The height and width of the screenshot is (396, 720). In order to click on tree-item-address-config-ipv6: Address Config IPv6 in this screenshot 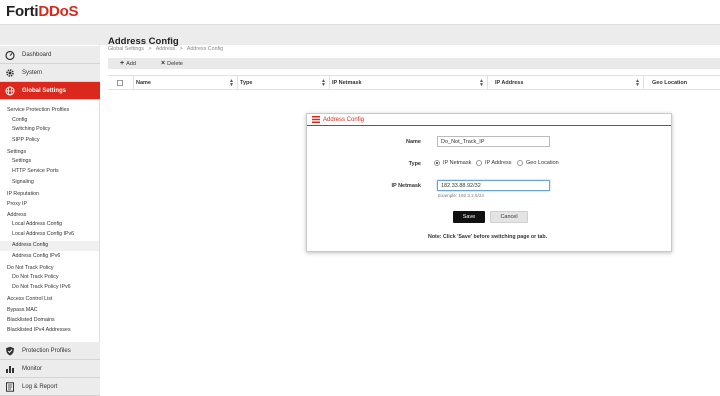, I will do `click(36, 256)`.